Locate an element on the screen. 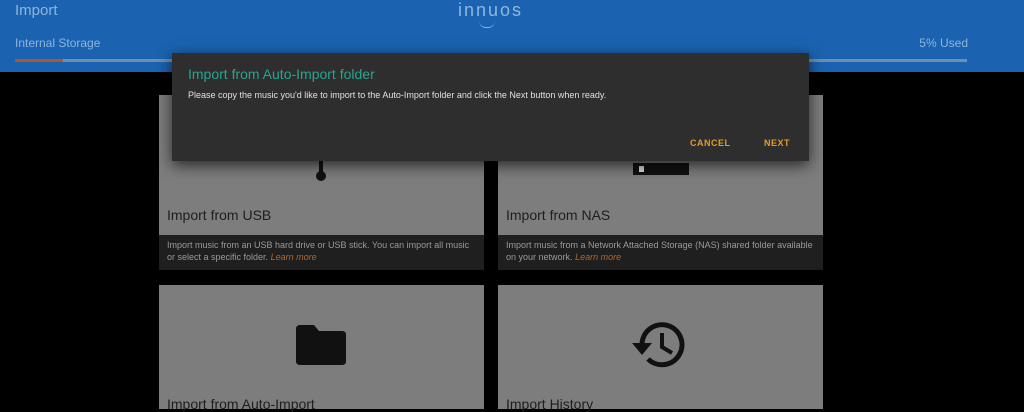 The width and height of the screenshot is (1024, 412). storage-used-text: 5% Used is located at coordinates (943, 43).